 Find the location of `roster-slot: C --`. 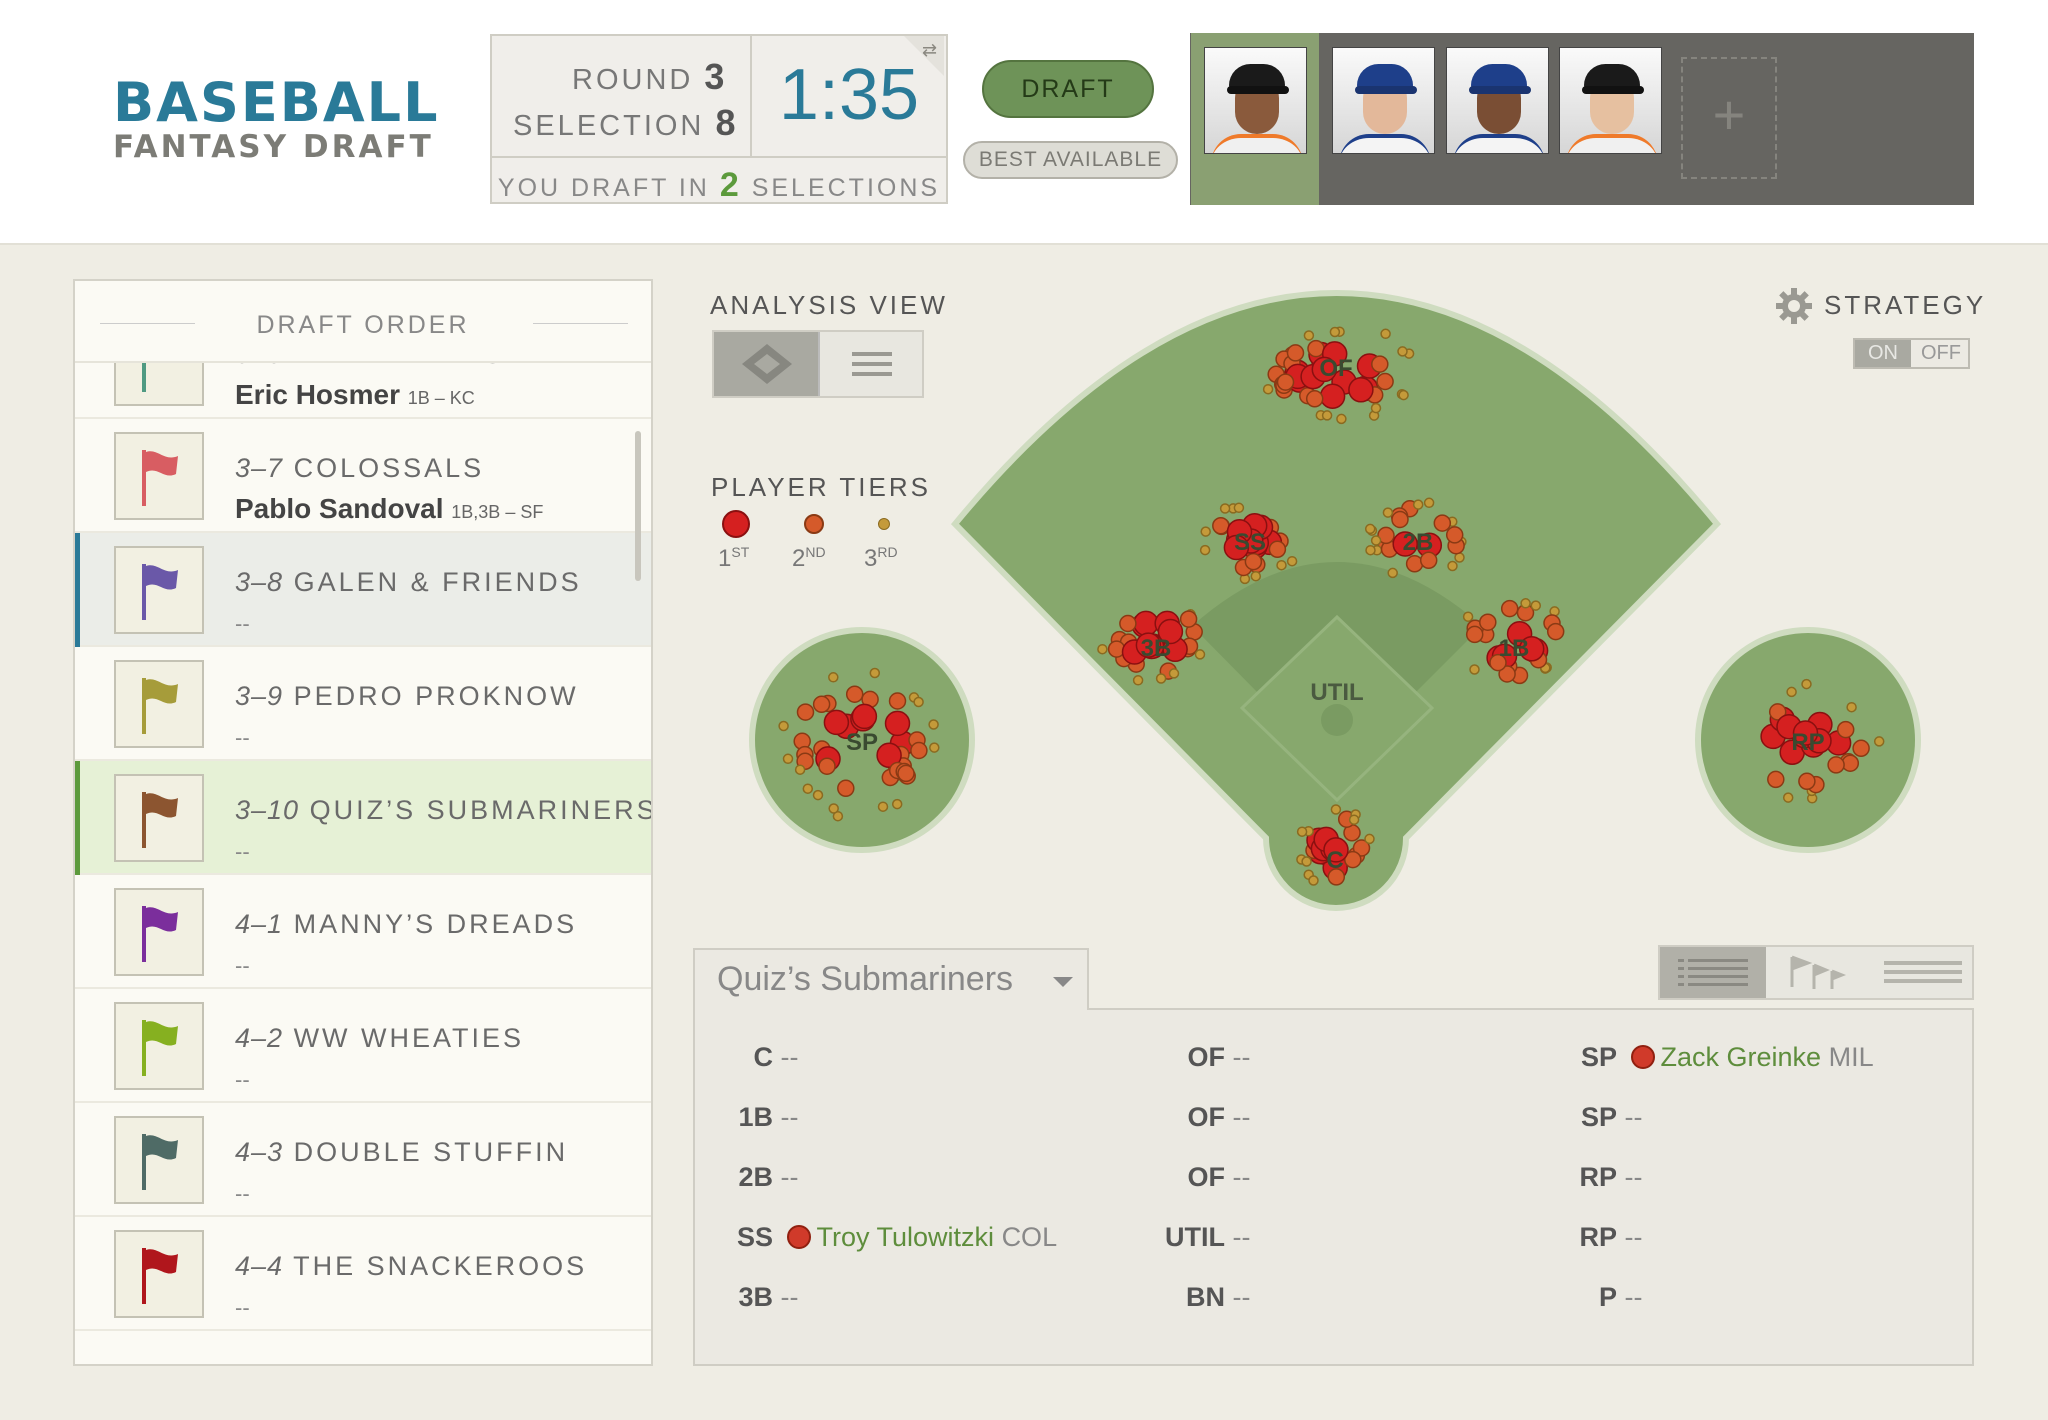

roster-slot: C -- is located at coordinates (756, 1057).